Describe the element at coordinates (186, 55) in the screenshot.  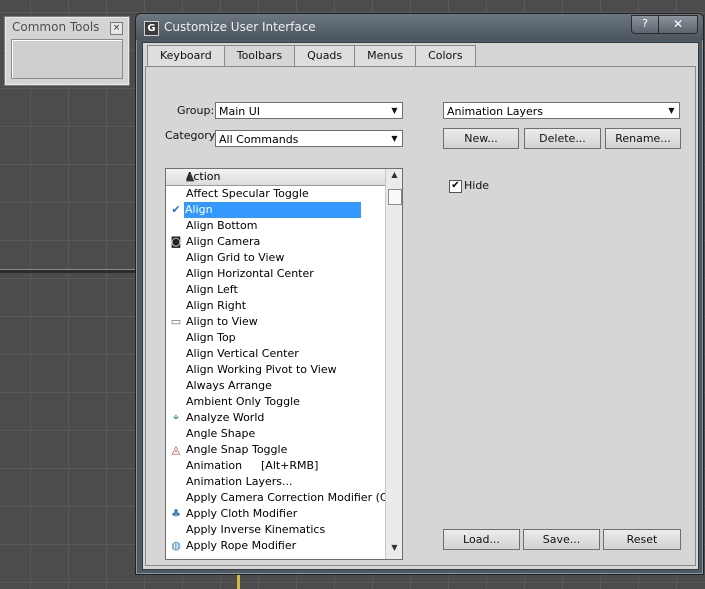
I see `tab-keyboard: Keyboard` at that location.